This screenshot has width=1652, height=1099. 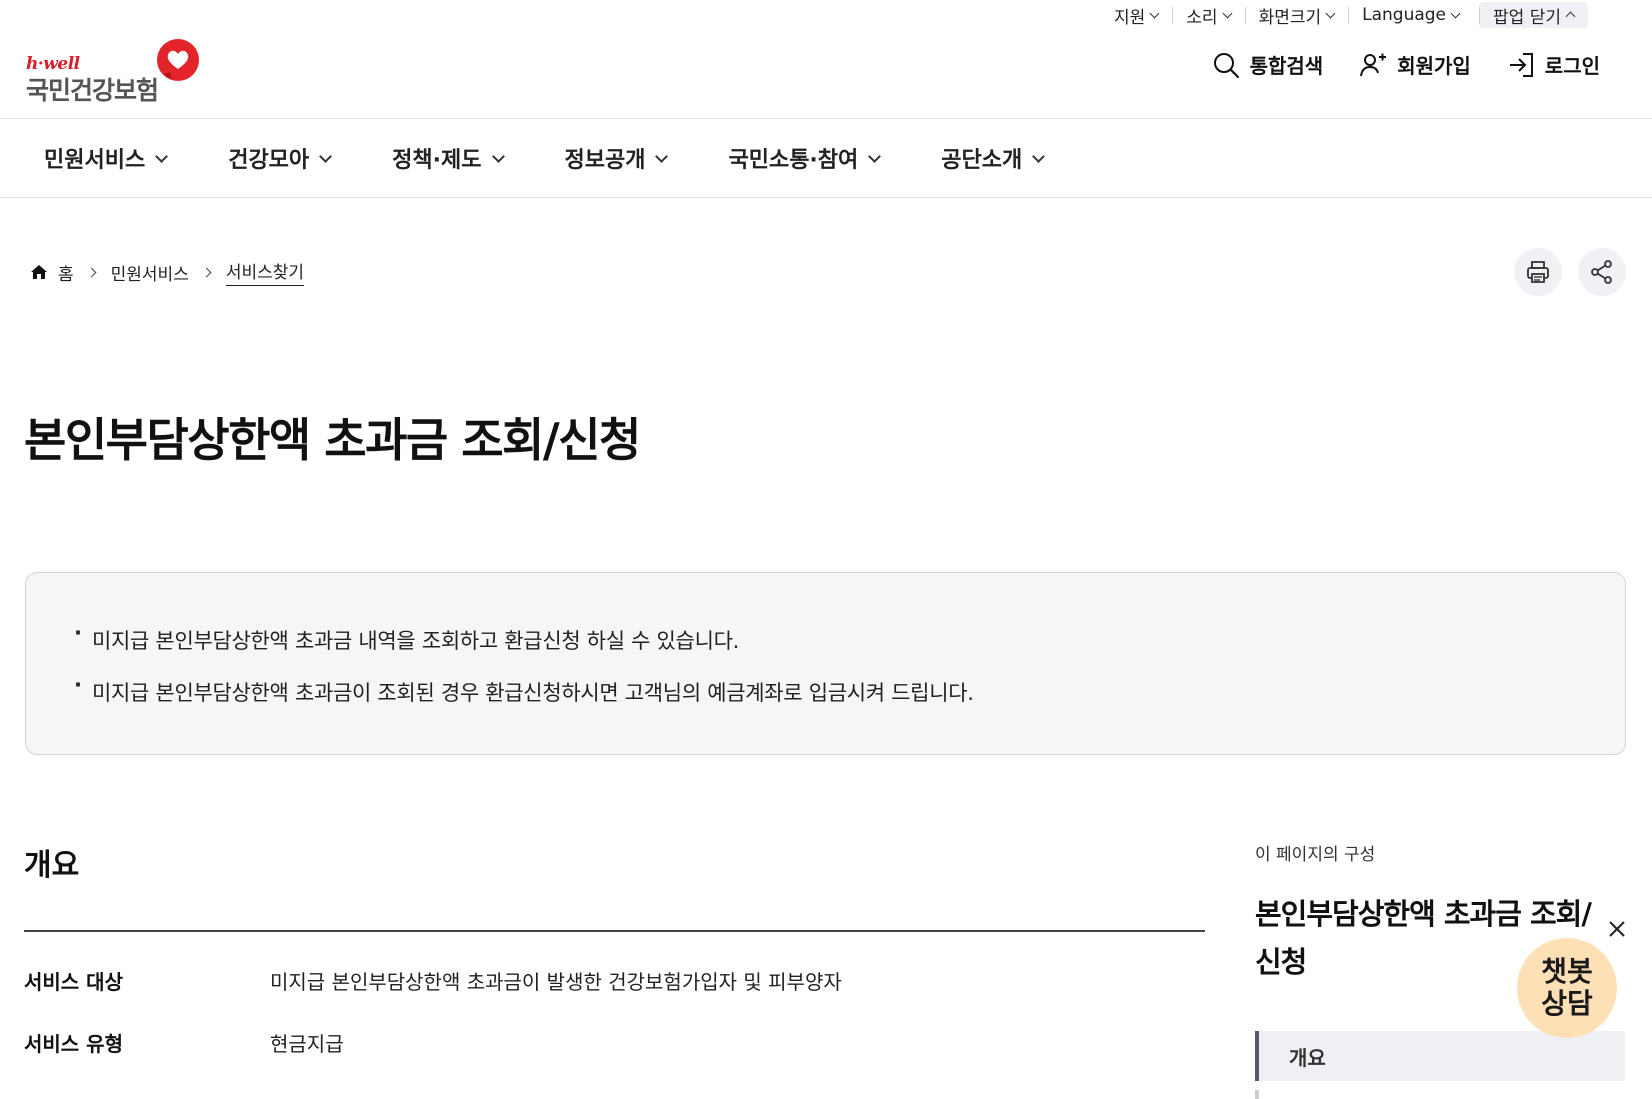 I want to click on add-user-icon, so click(x=1373, y=64).